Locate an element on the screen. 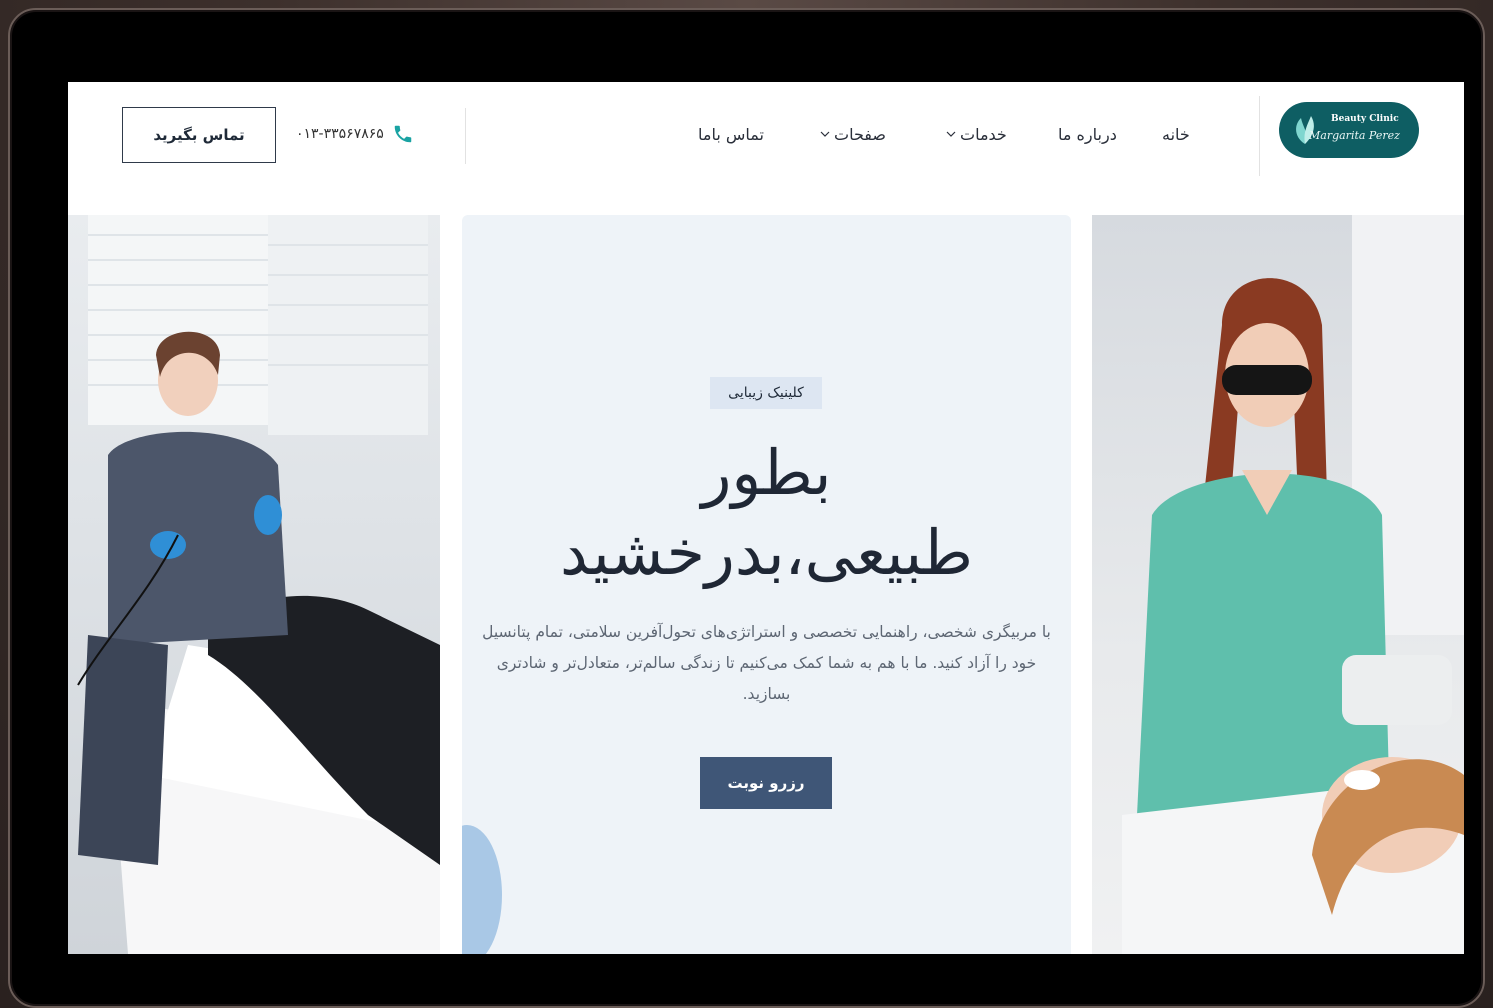 The image size is (1493, 1008). logo-subtitle: Margarita Perez is located at coordinates (1354, 135).